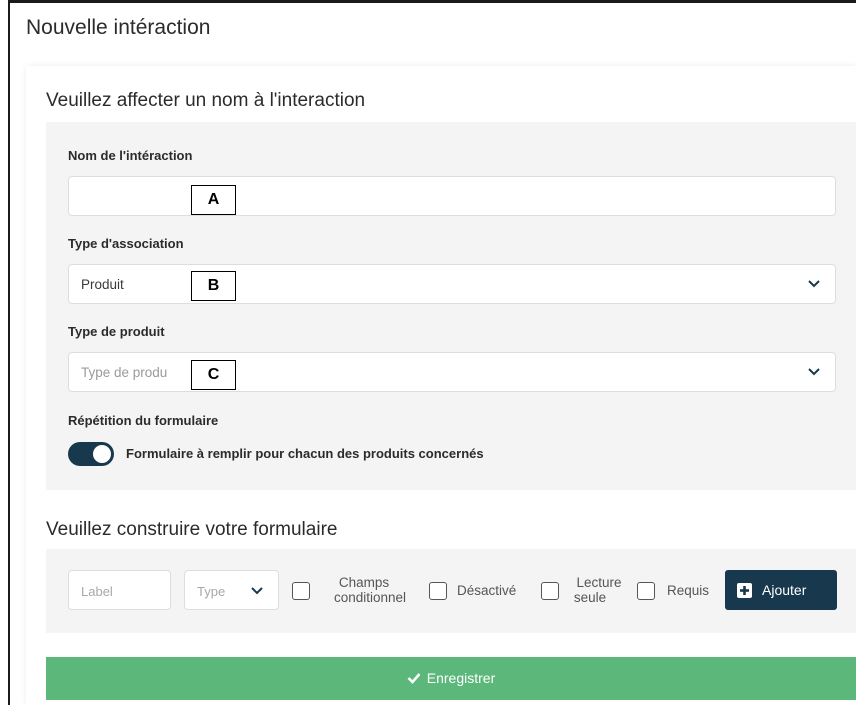 This screenshot has width=856, height=705. Describe the element at coordinates (91, 454) in the screenshot. I see `repeat-toggle` at that location.